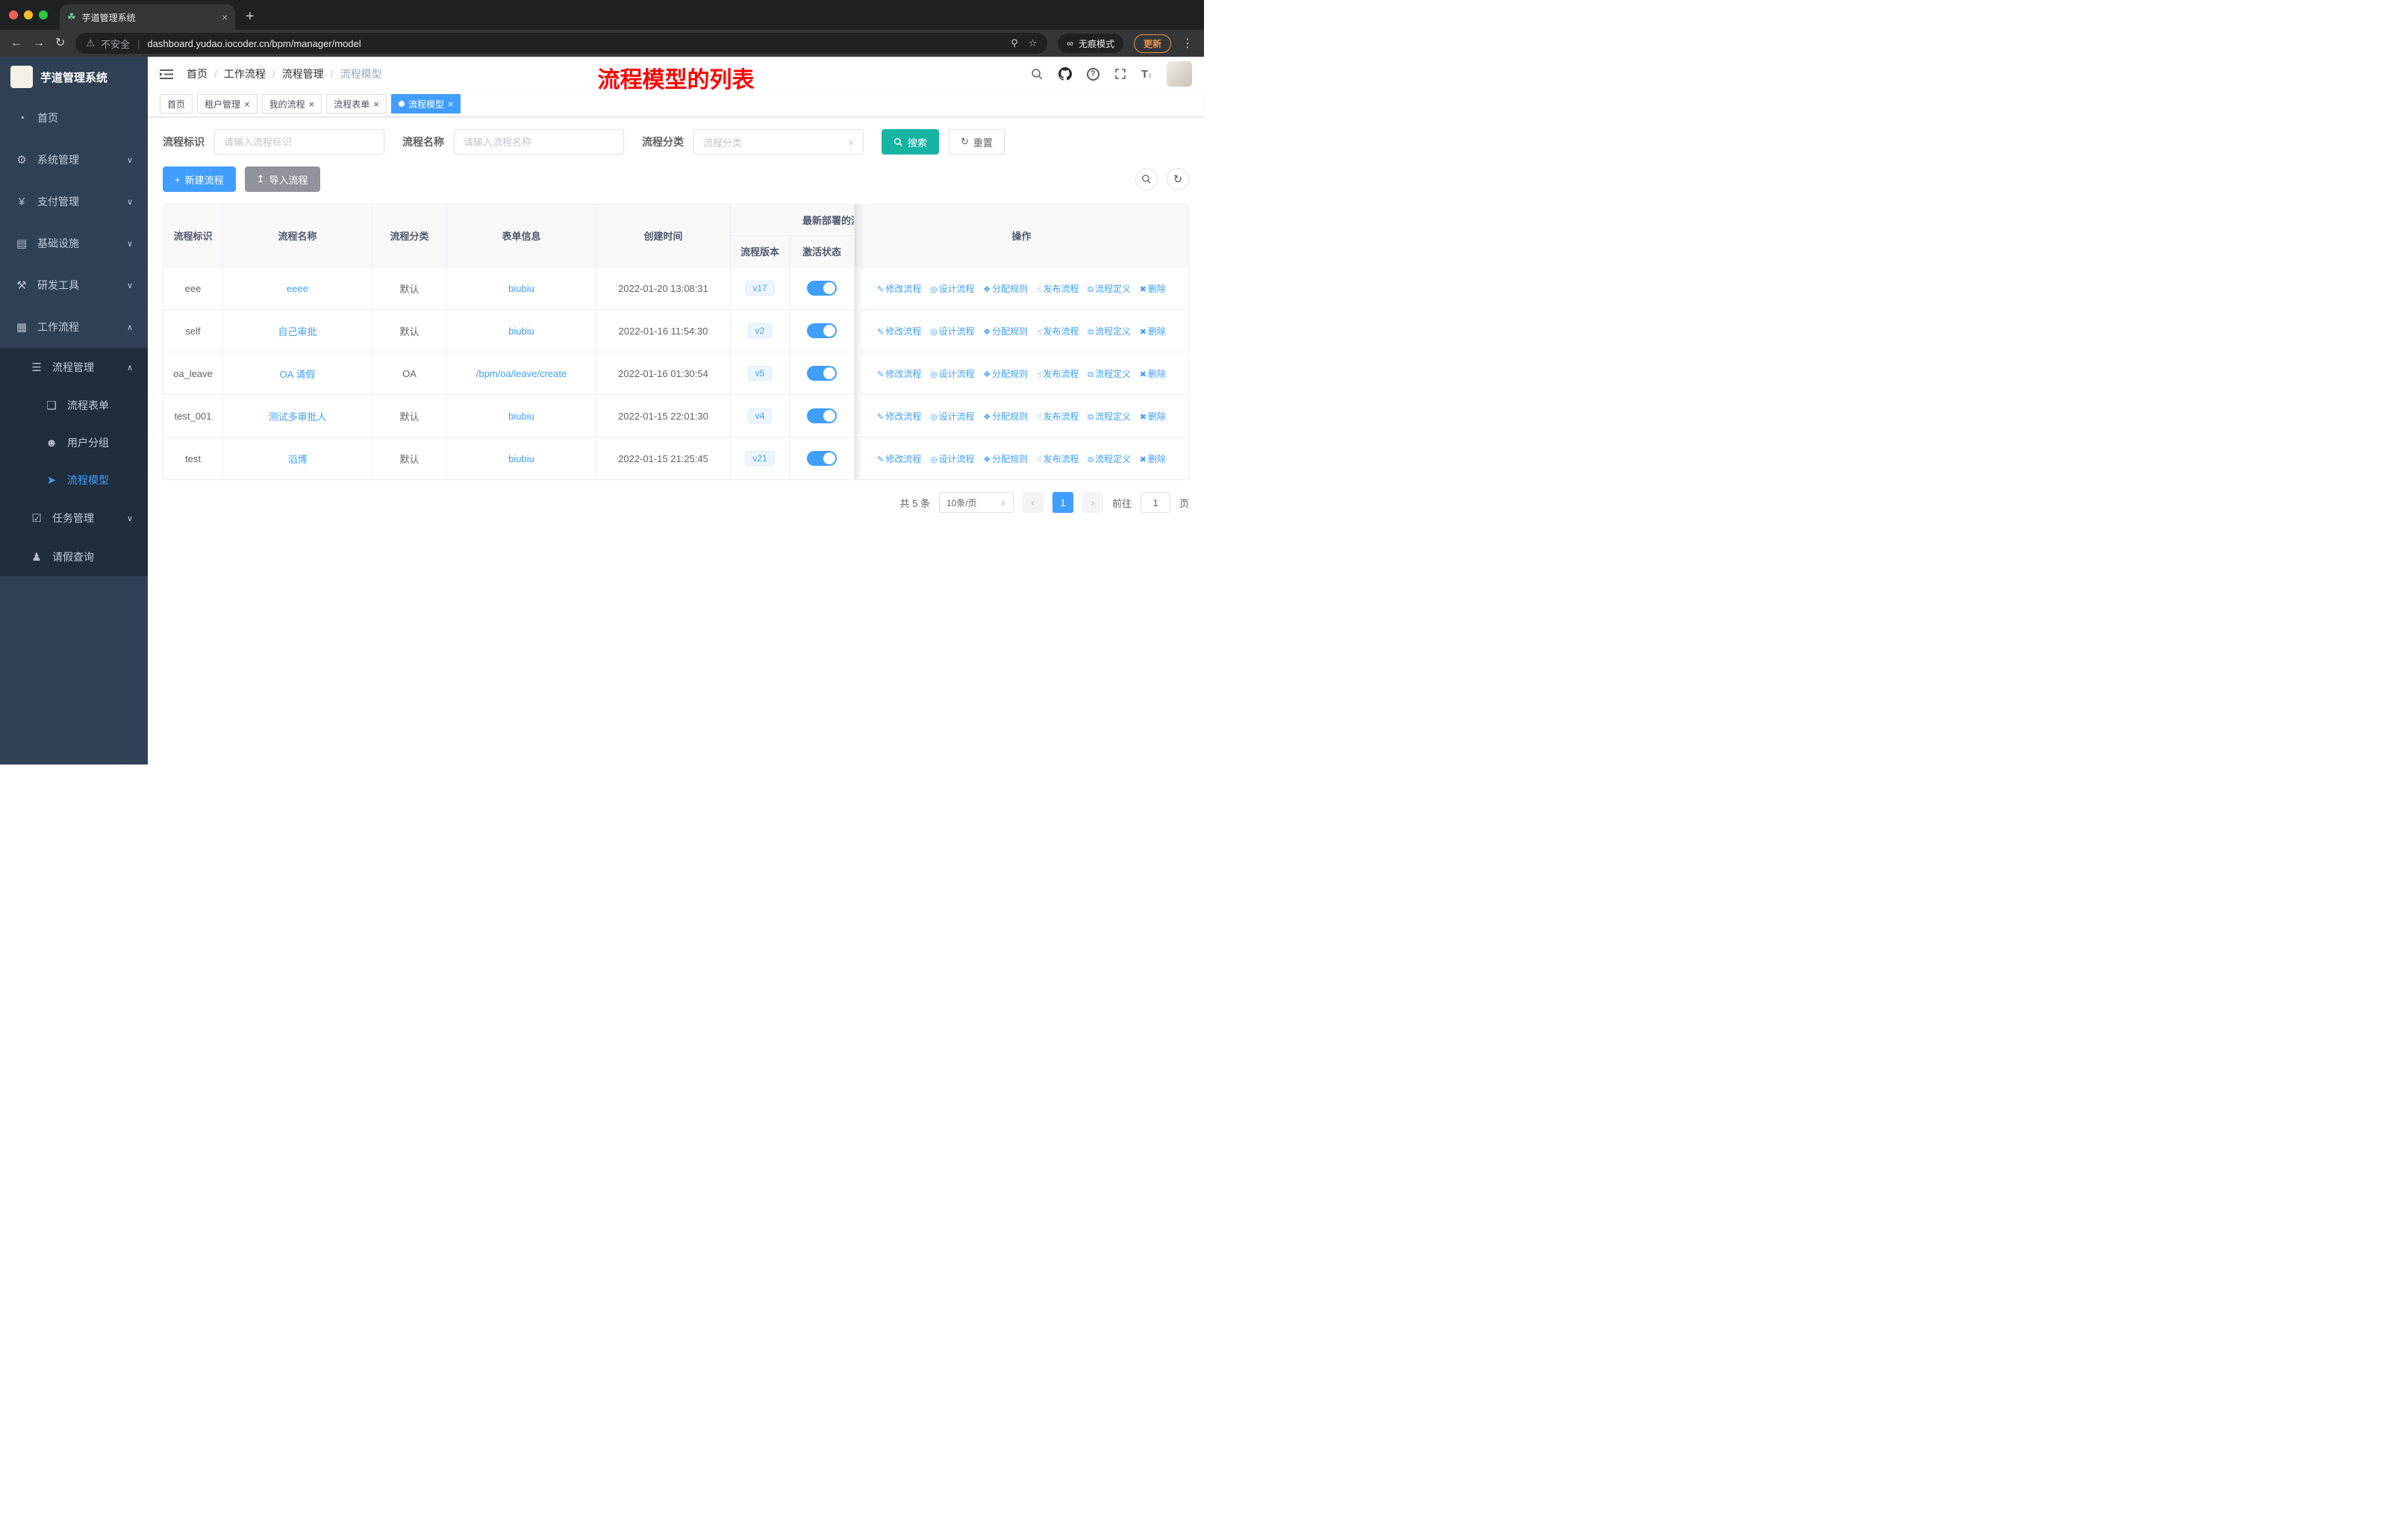  What do you see at coordinates (291, 104) in the screenshot?
I see `tag-my-process: 我的流程 ×` at bounding box center [291, 104].